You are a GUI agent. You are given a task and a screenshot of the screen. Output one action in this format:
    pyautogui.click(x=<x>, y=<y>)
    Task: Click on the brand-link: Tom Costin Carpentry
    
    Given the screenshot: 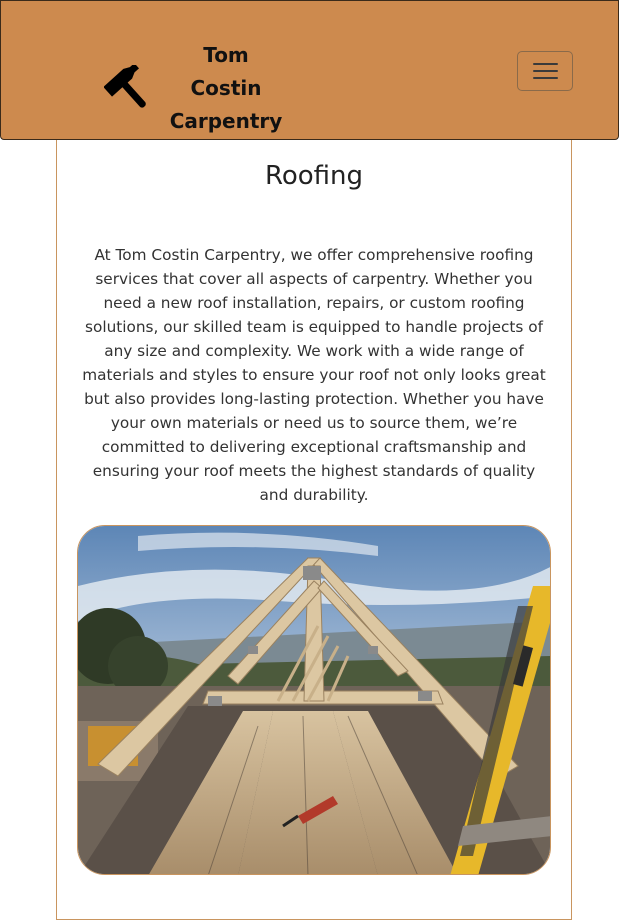 What is the action you would take?
    pyautogui.click(x=195, y=88)
    